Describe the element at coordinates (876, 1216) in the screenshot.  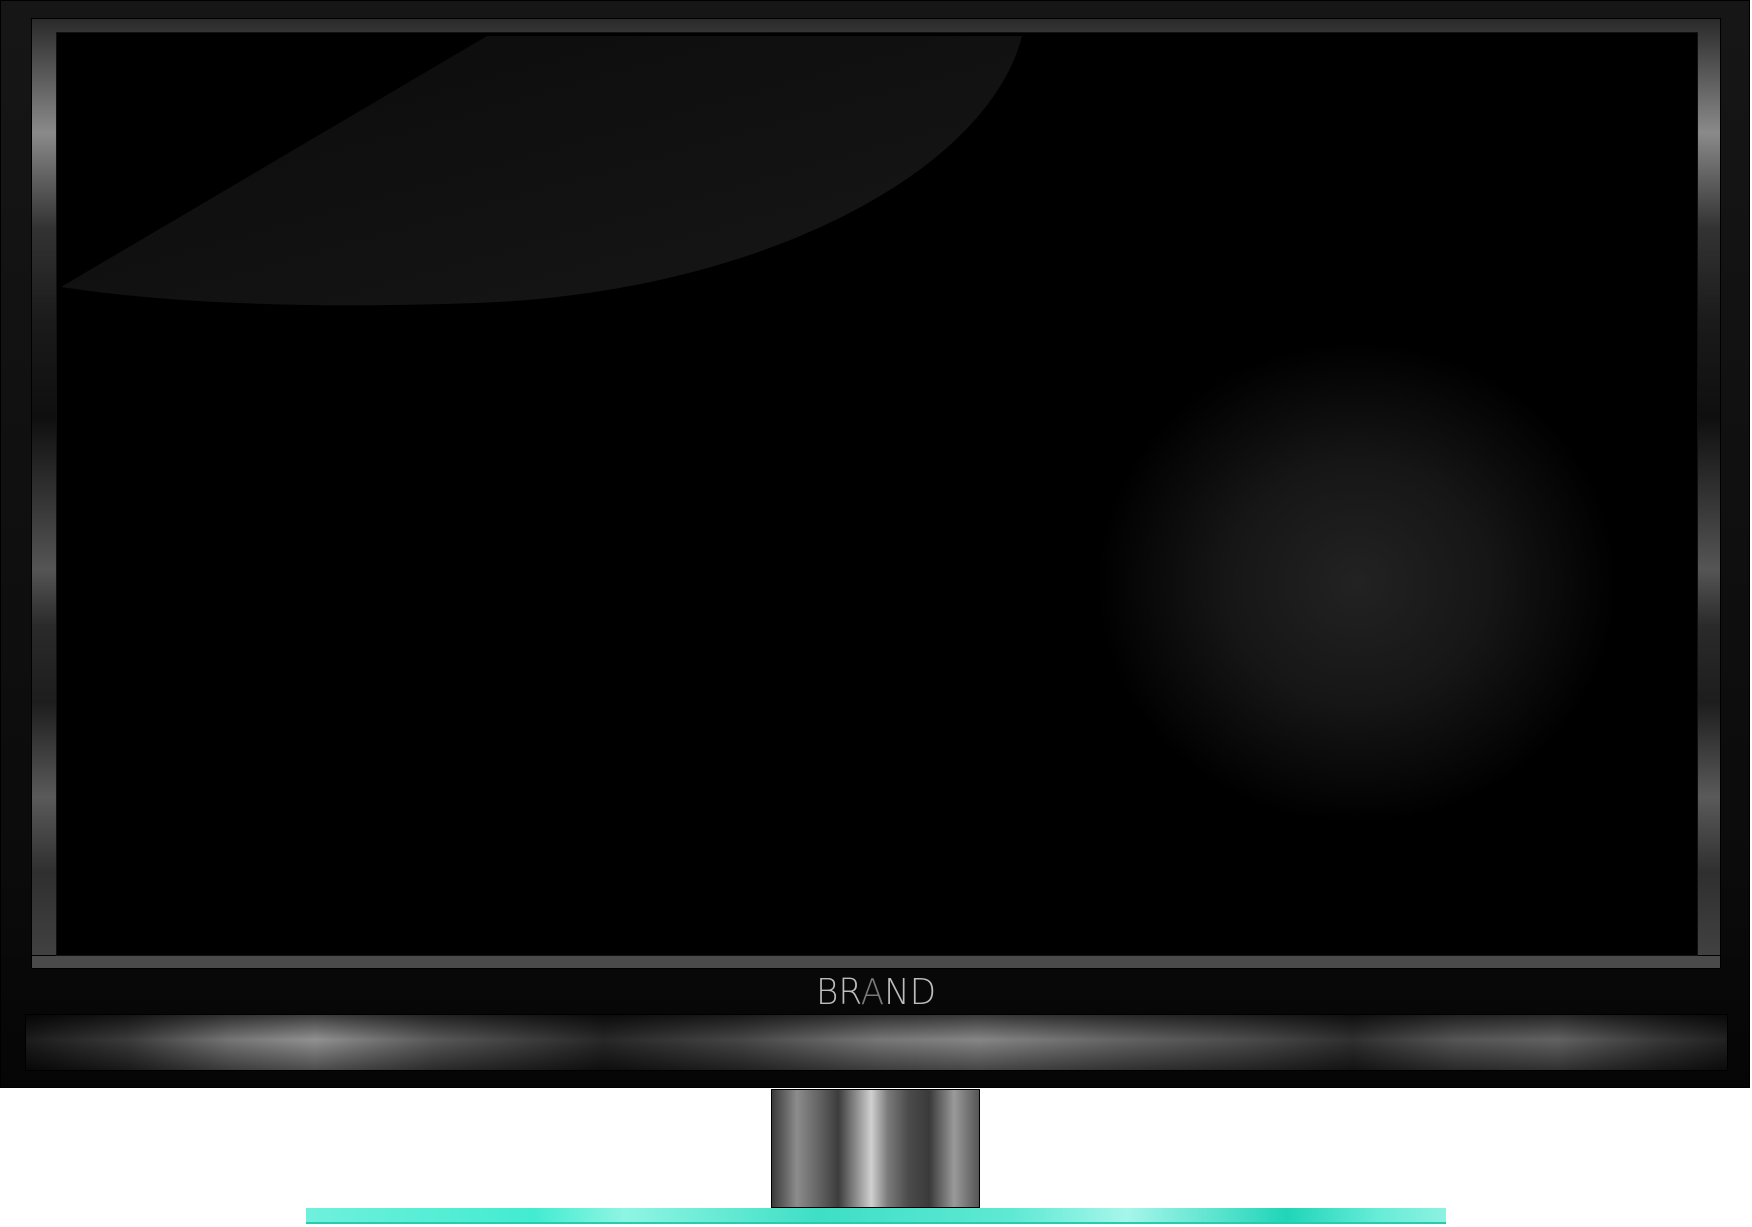
I see `glass-stand-base` at that location.